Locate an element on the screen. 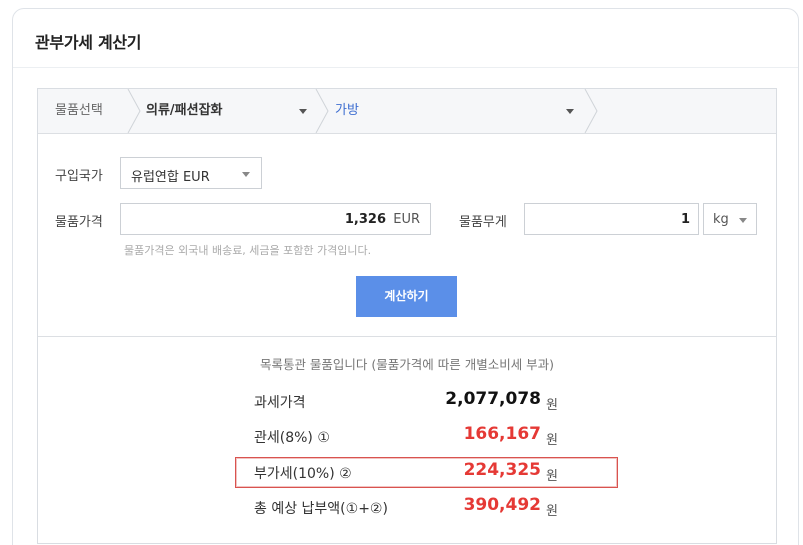 This screenshot has width=803, height=545. calculate-button: 계산하기 is located at coordinates (406, 296).